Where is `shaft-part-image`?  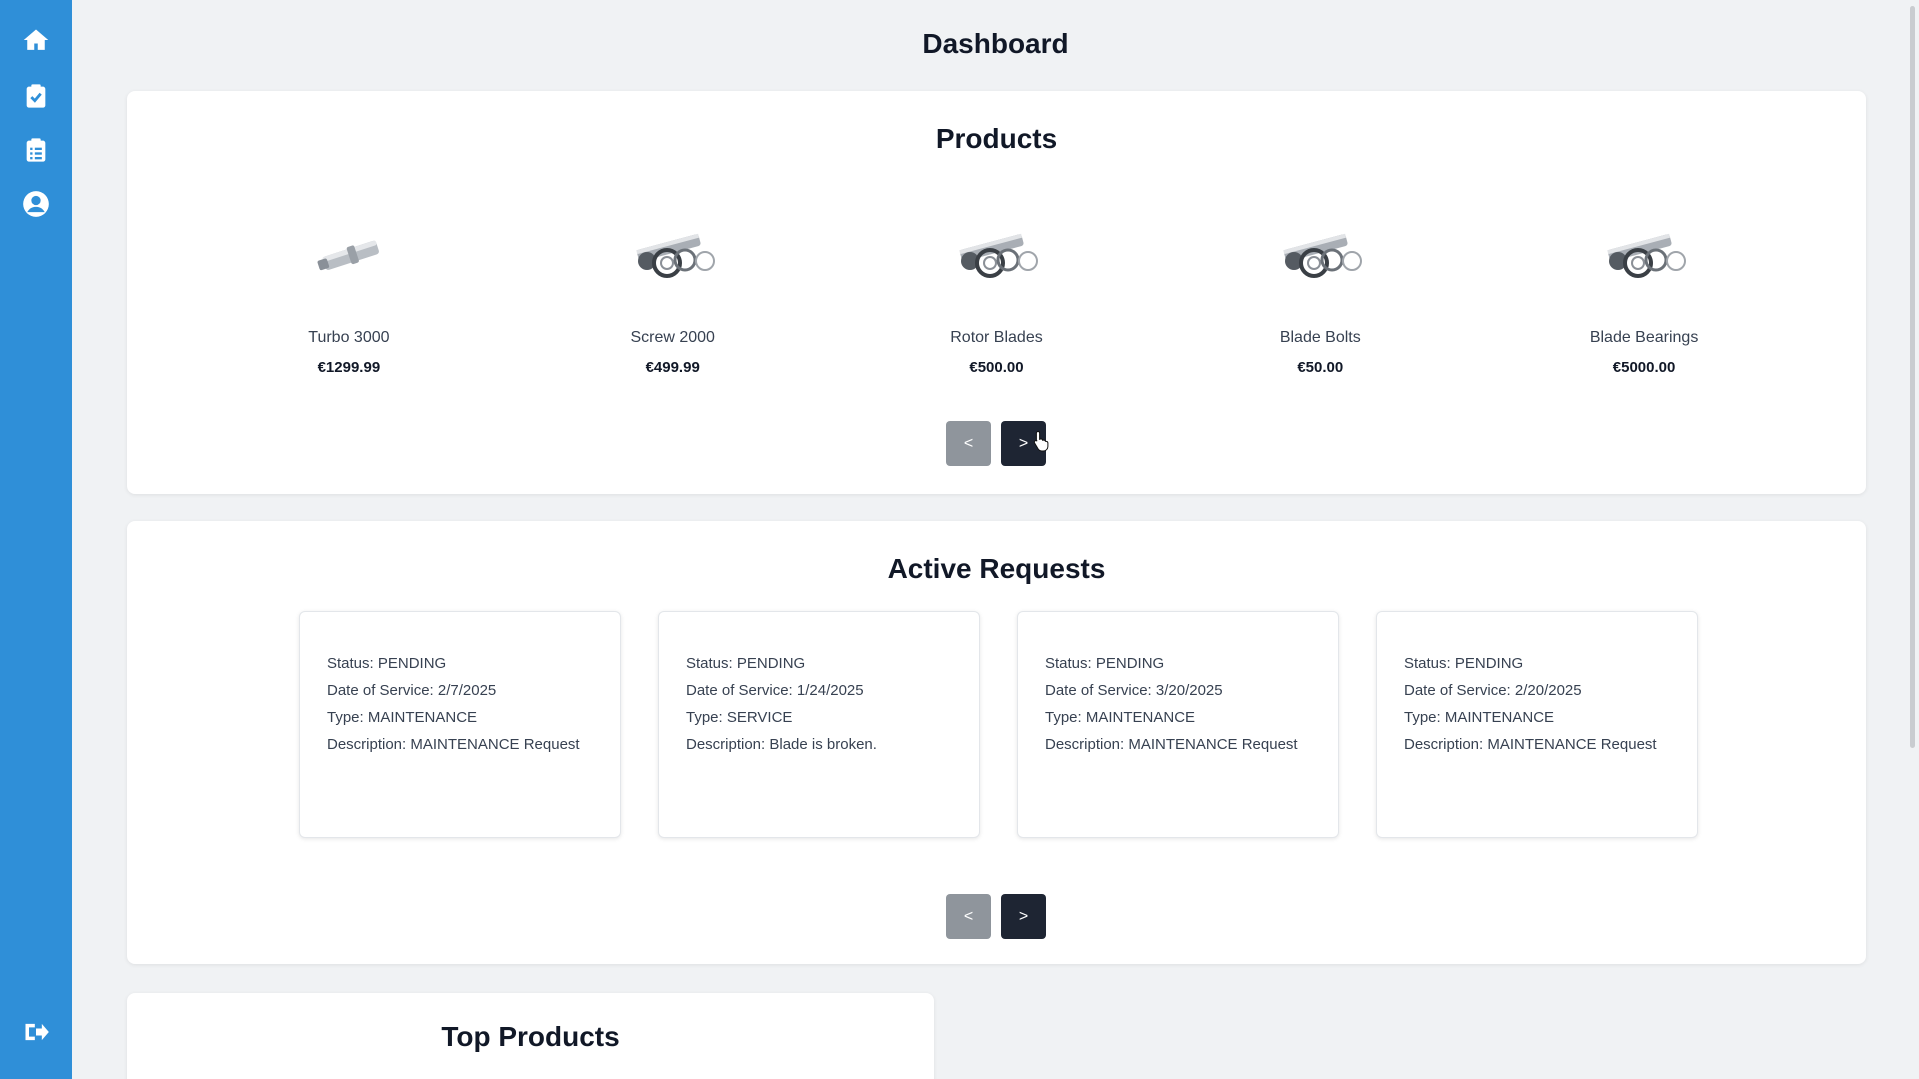
shaft-part-image is located at coordinates (348, 255).